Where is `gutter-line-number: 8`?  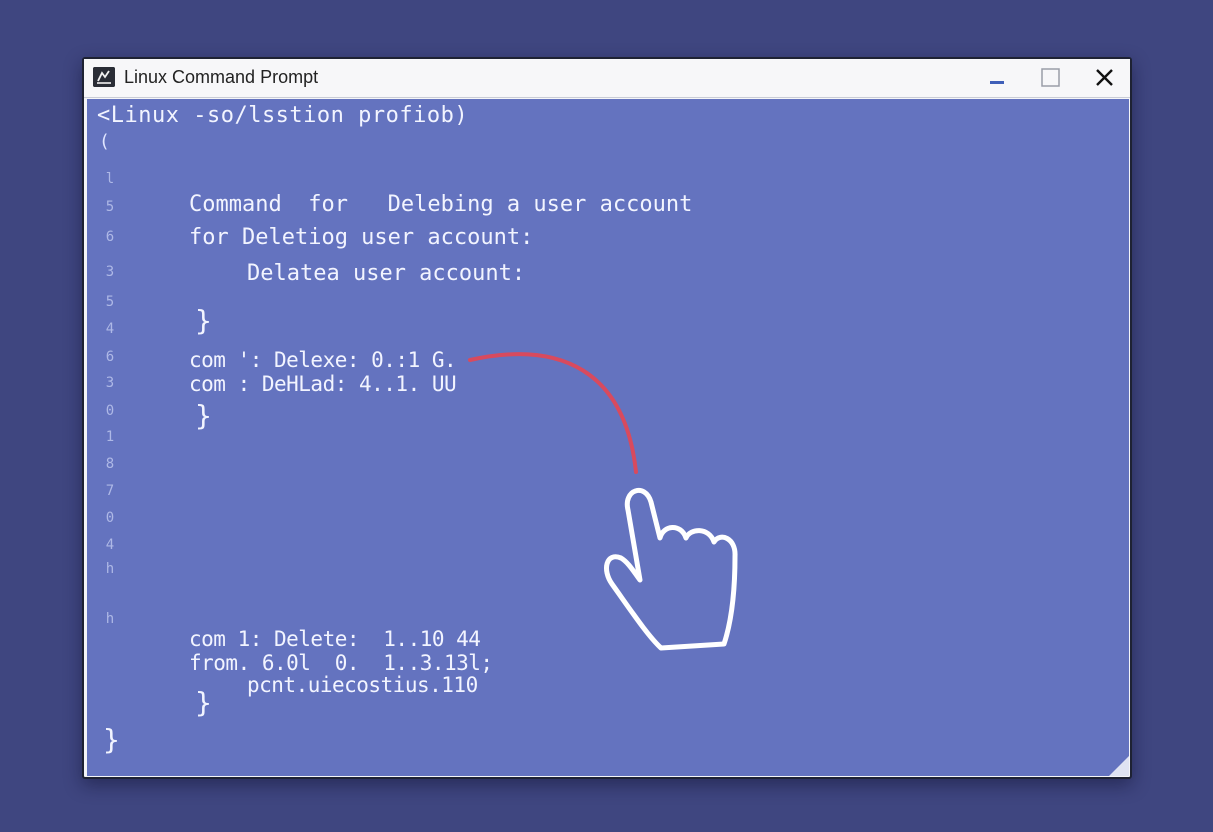
gutter-line-number: 8 is located at coordinates (110, 464).